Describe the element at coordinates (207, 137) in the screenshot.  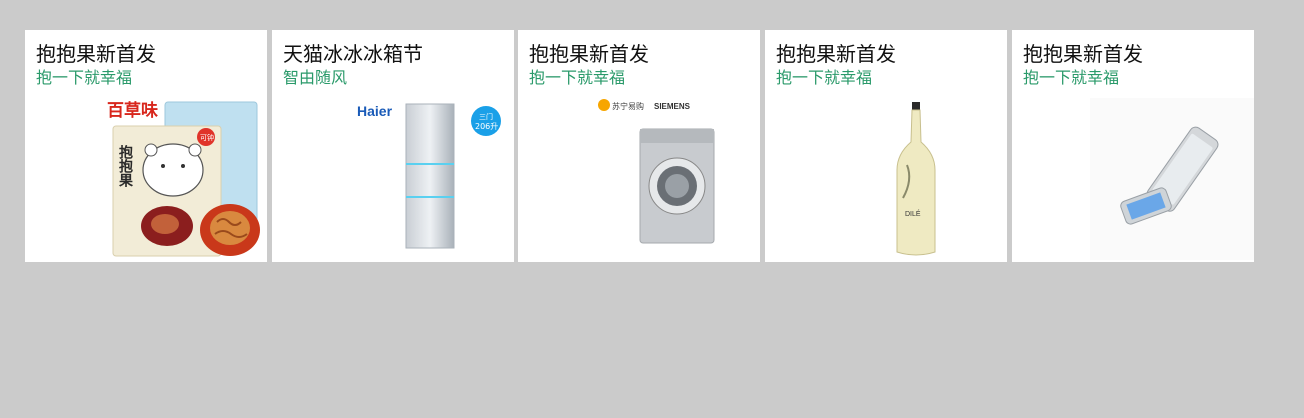
I see `box-badge: 可钟` at that location.